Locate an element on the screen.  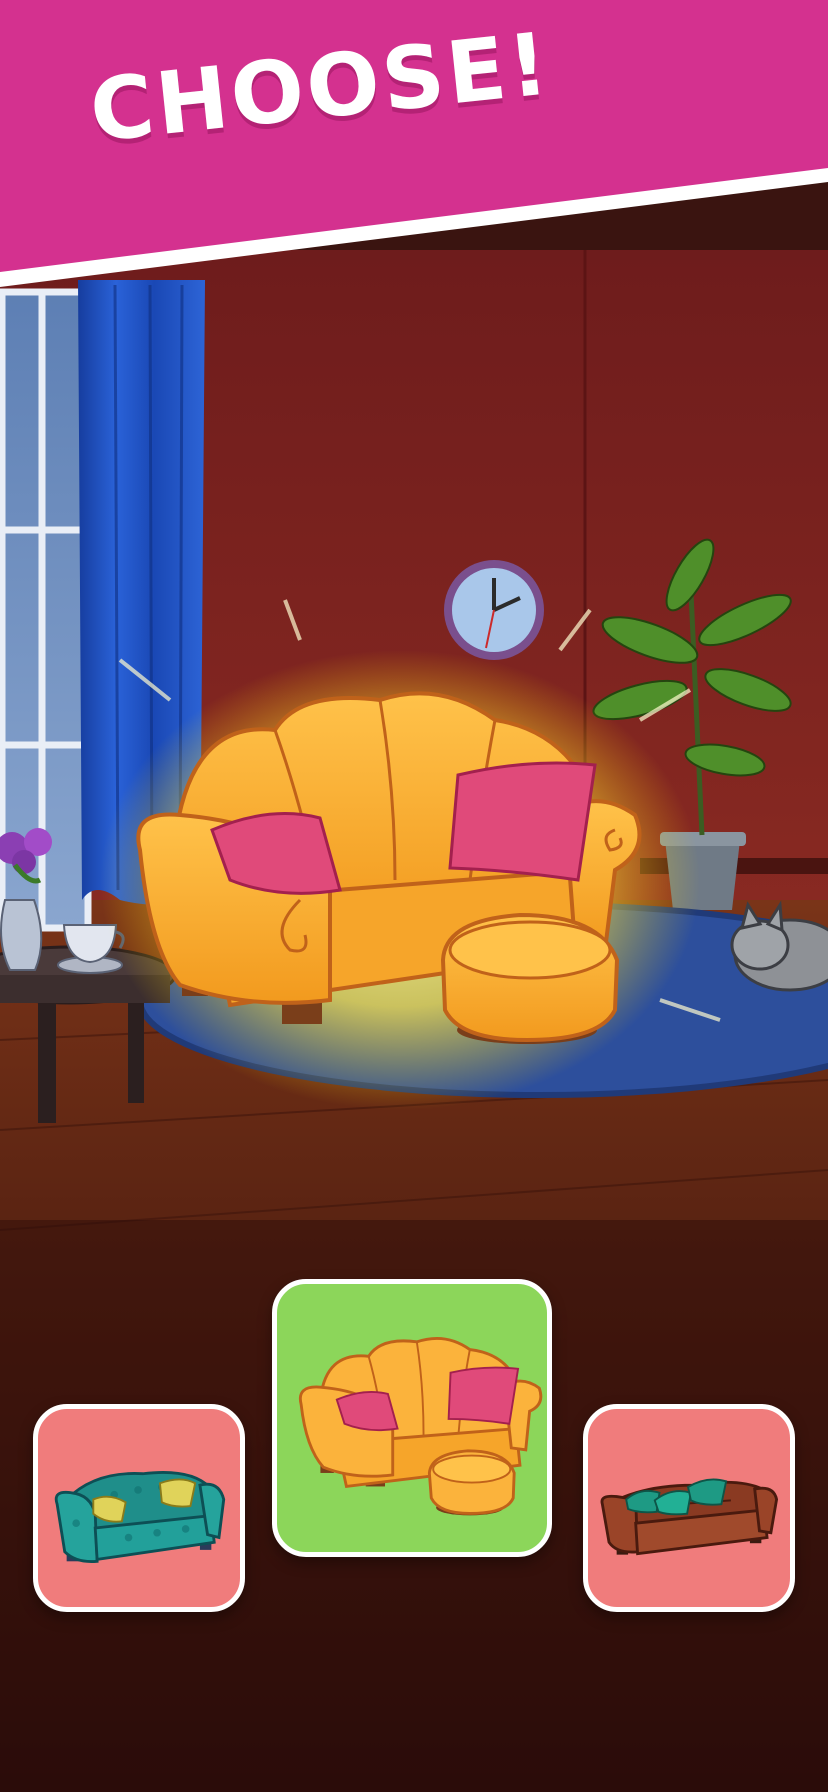
option-card-brown-sofa is located at coordinates (689, 1508).